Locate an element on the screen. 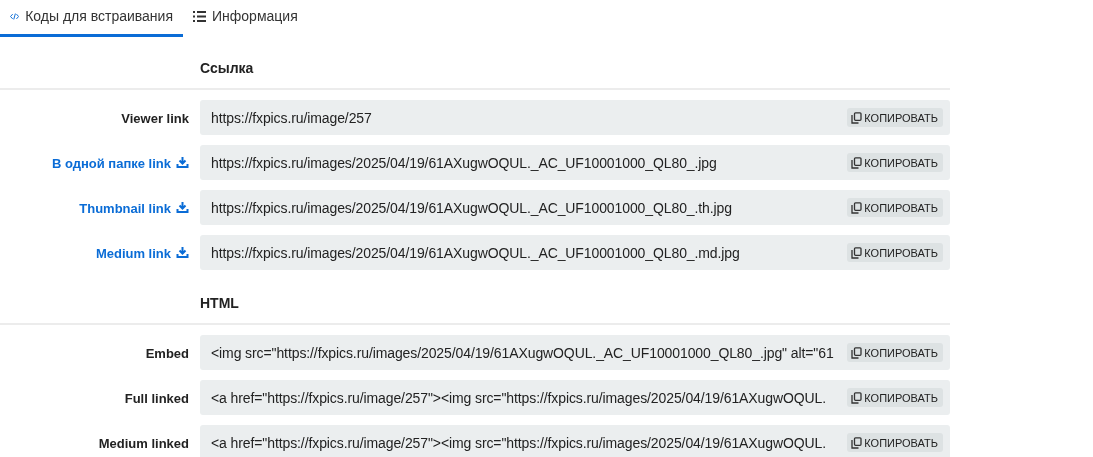 Image resolution: width=1093 pixels, height=457 pixels. code-field: https://fxpics.ru/images/2025/04/19/61AXugwOQUL._AC_UF10001000_QL80_.th.jpg КОПИРОВАТЬ is located at coordinates (575, 207).